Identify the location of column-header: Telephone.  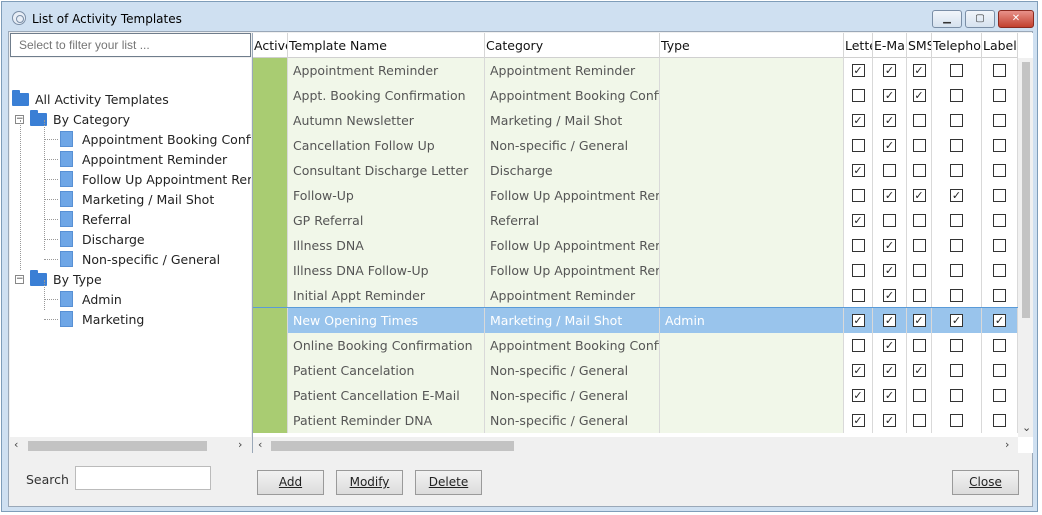
(957, 45).